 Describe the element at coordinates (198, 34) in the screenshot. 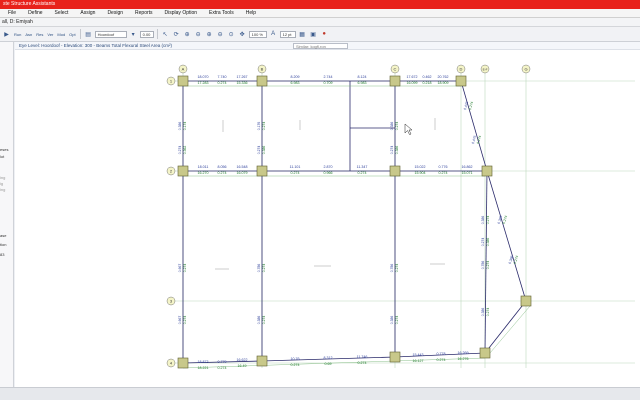

I see `zoom-out-icon: ⊖` at that location.